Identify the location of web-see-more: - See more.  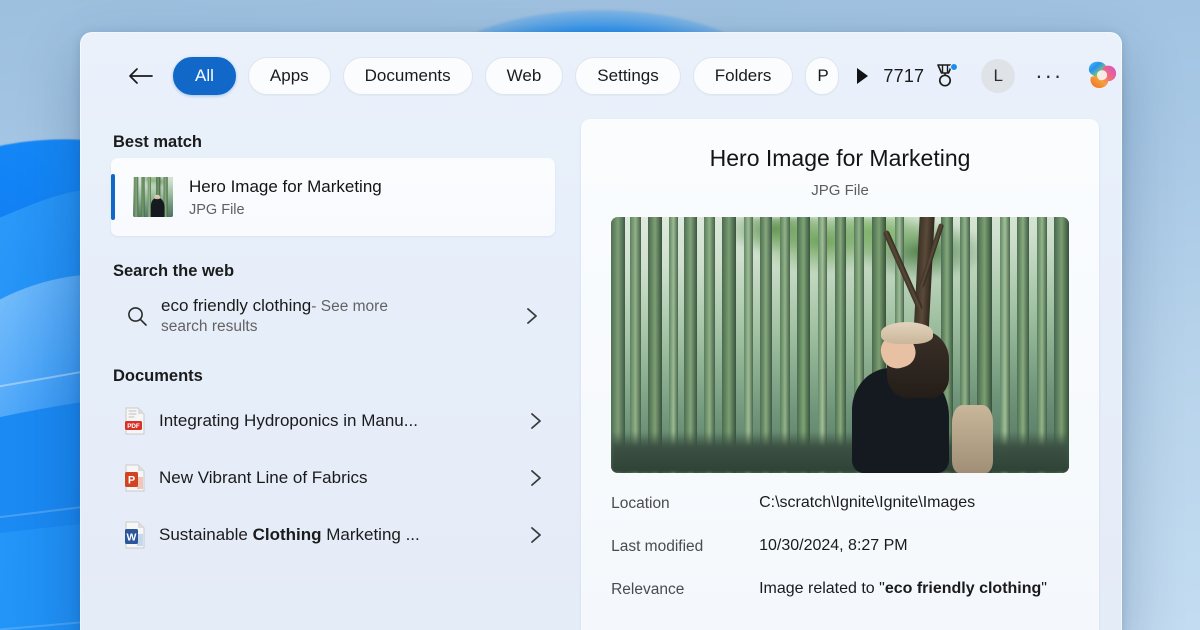
(349, 306).